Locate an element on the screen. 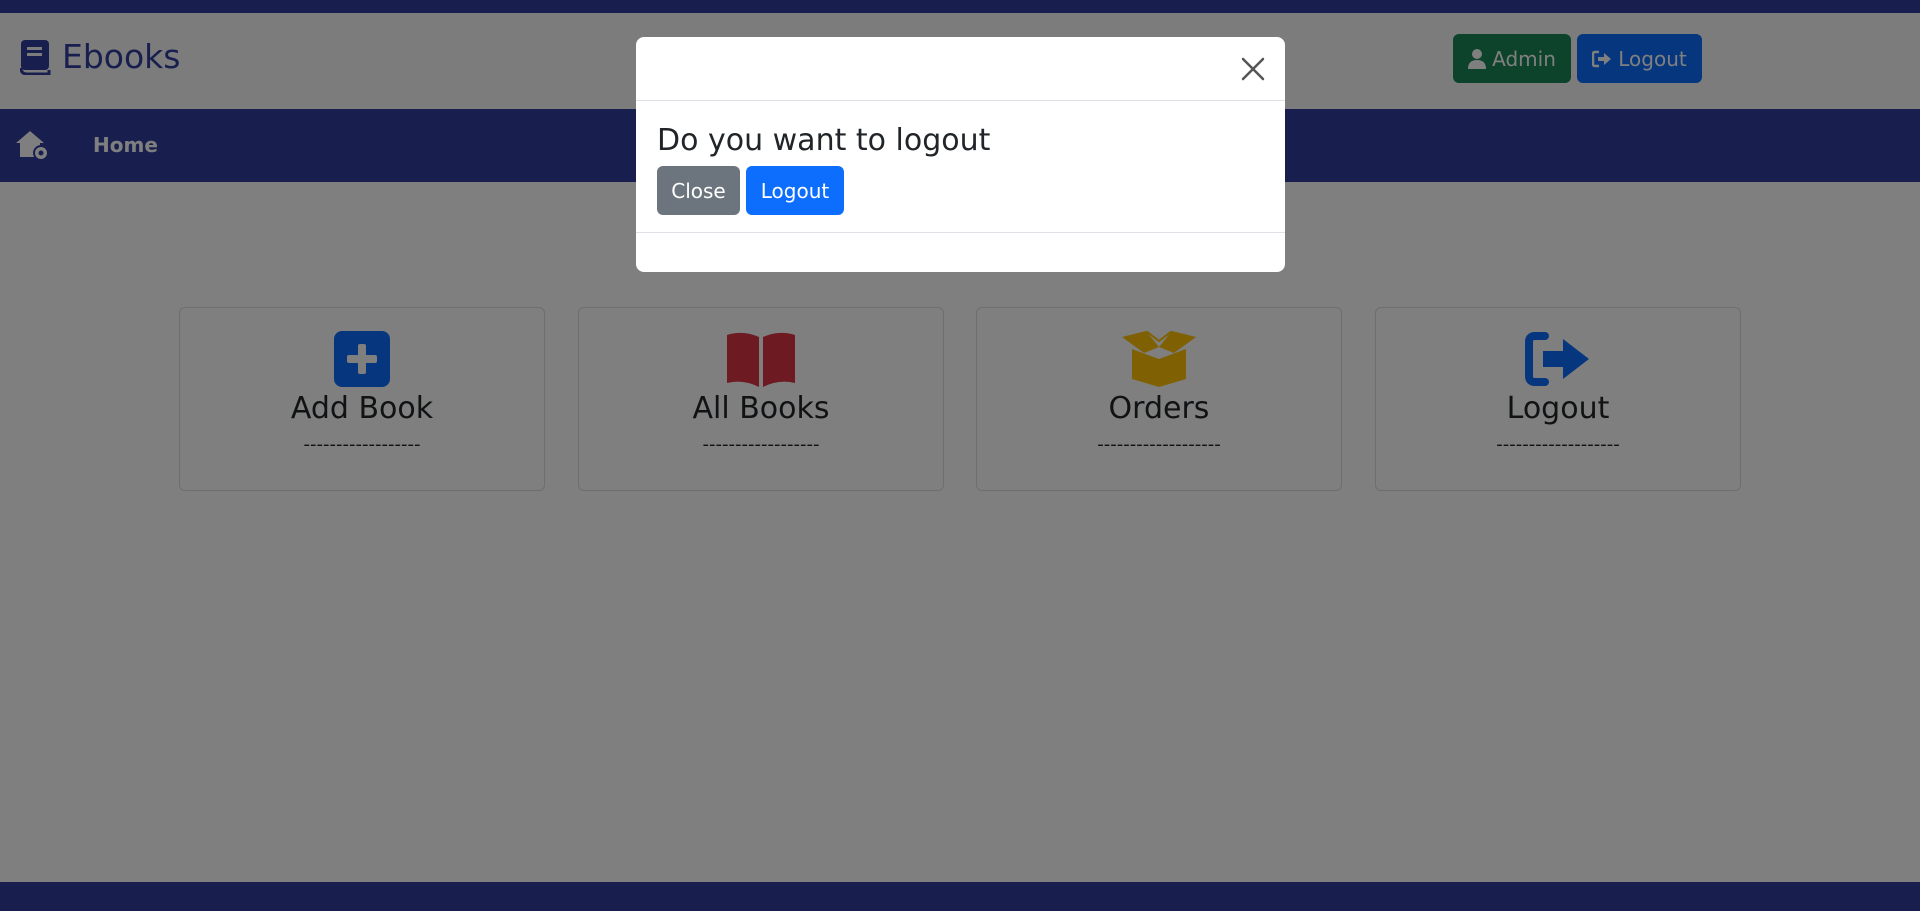  logout-modal: Do you want to logout Close Logout is located at coordinates (960, 154).